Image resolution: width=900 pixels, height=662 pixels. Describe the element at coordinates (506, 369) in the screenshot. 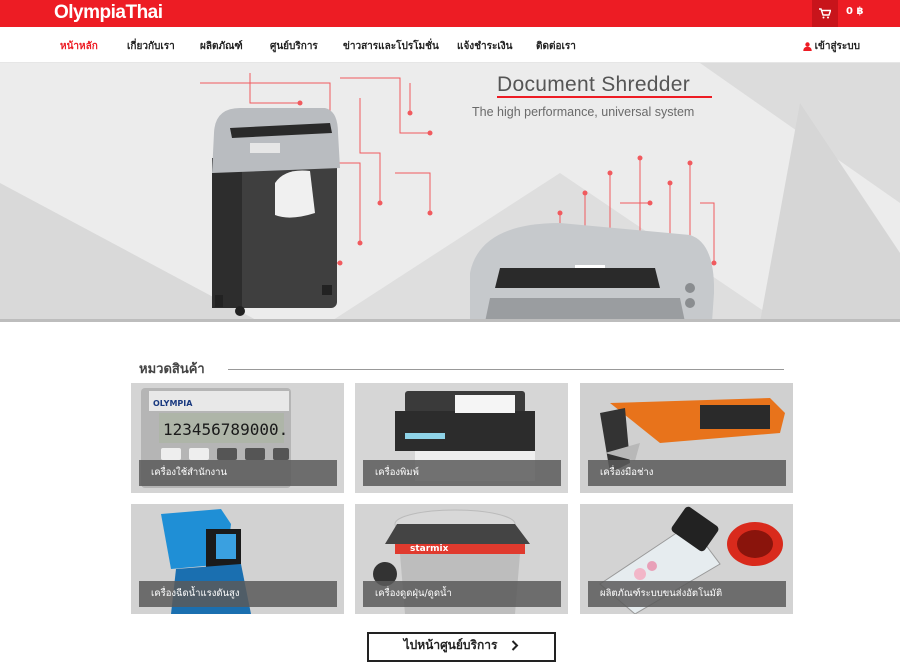

I see `section-divider` at that location.